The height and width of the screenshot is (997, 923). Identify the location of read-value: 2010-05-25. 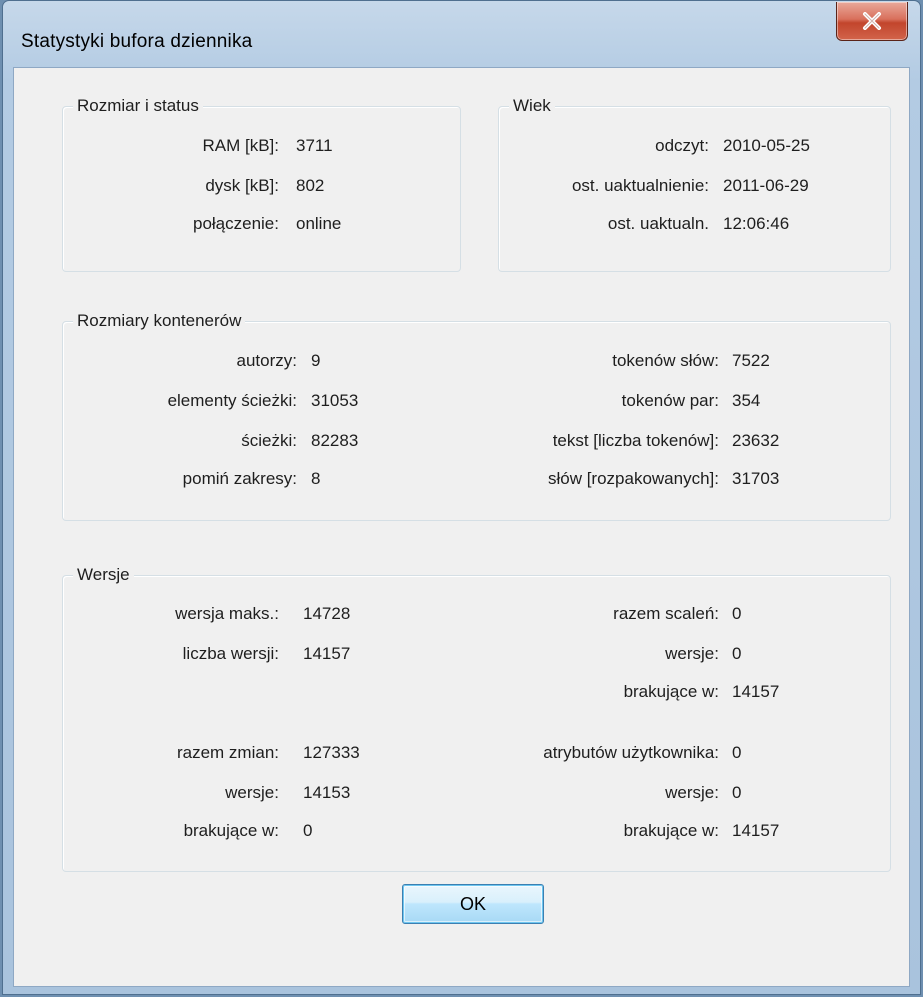
(766, 145).